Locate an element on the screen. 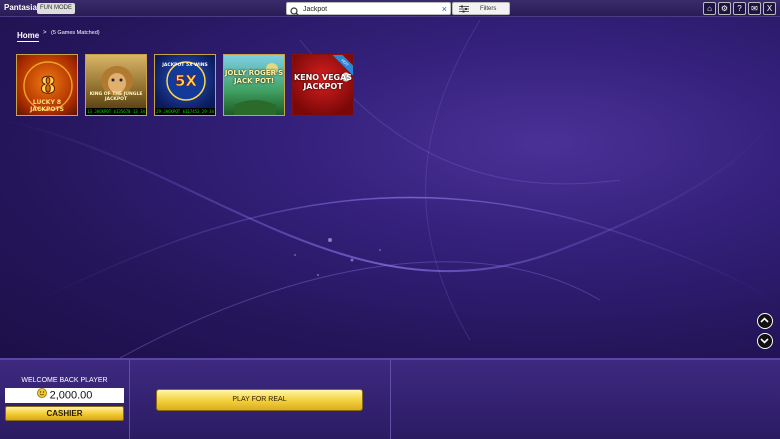 The height and width of the screenshot is (439, 780). scroll-up-button is located at coordinates (765, 321).